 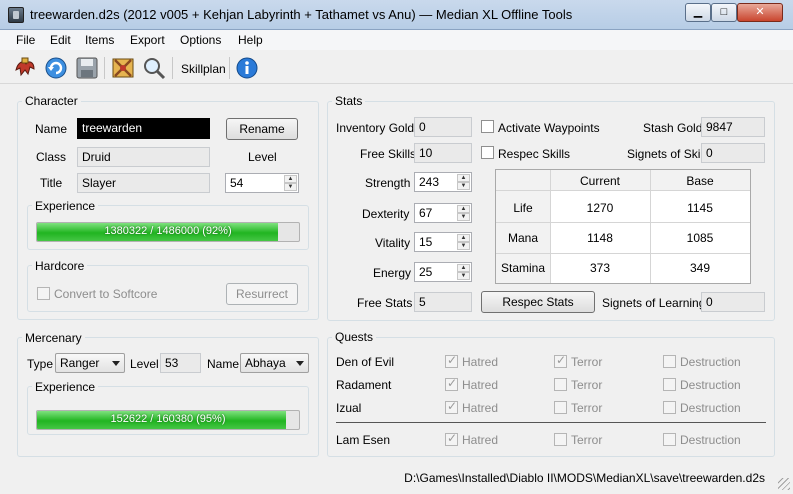 I want to click on chevron-down-icon, so click(x=300, y=363).